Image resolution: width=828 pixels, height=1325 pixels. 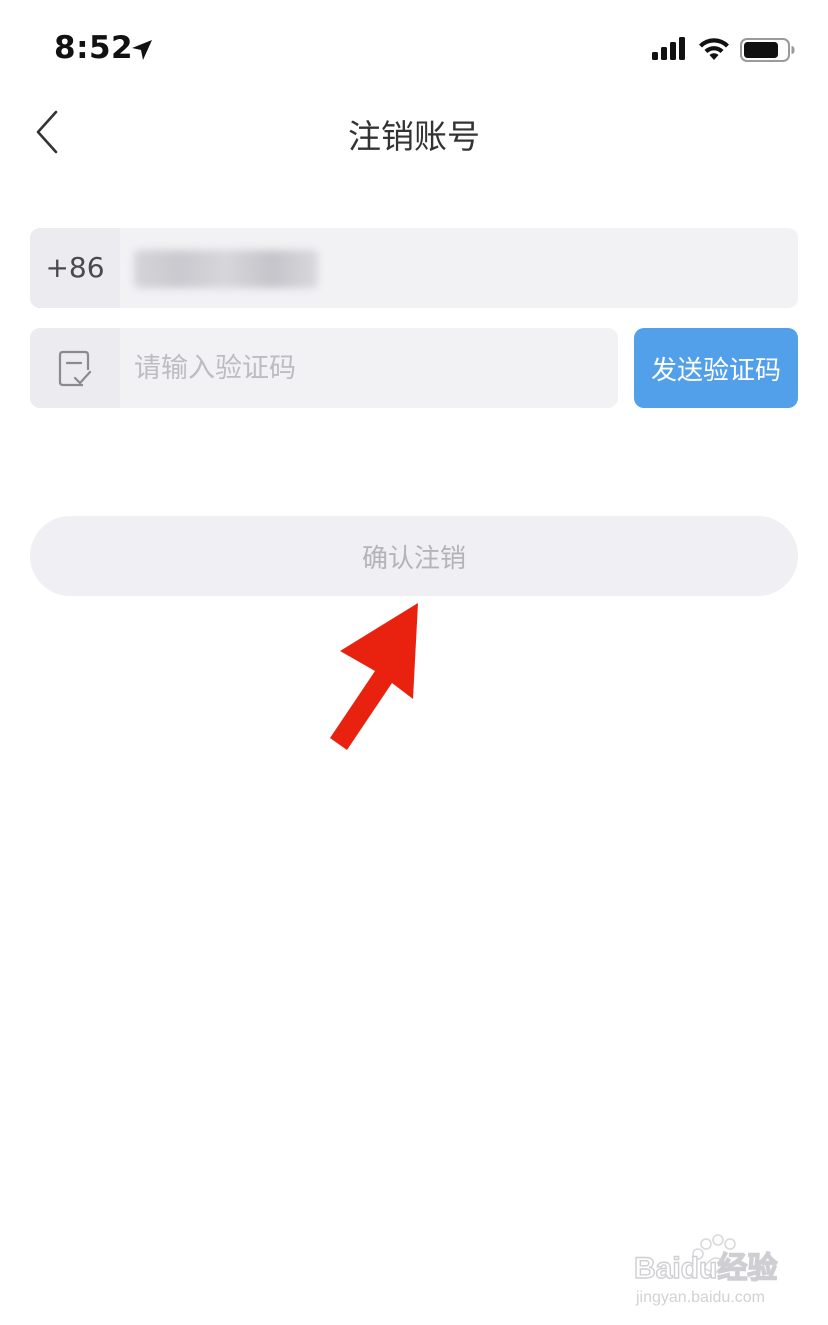 What do you see at coordinates (444, 268) in the screenshot?
I see `phone-input` at bounding box center [444, 268].